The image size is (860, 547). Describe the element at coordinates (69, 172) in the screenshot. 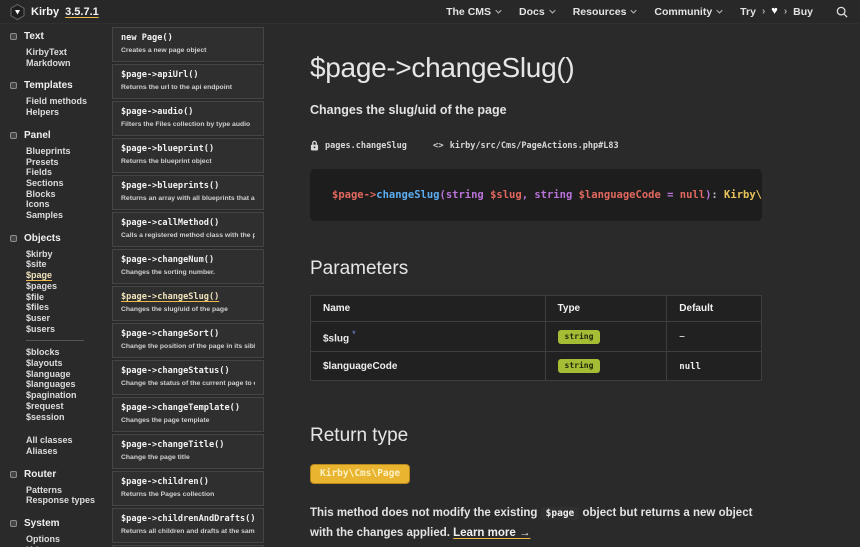

I see `sidebar-item: Fields` at that location.